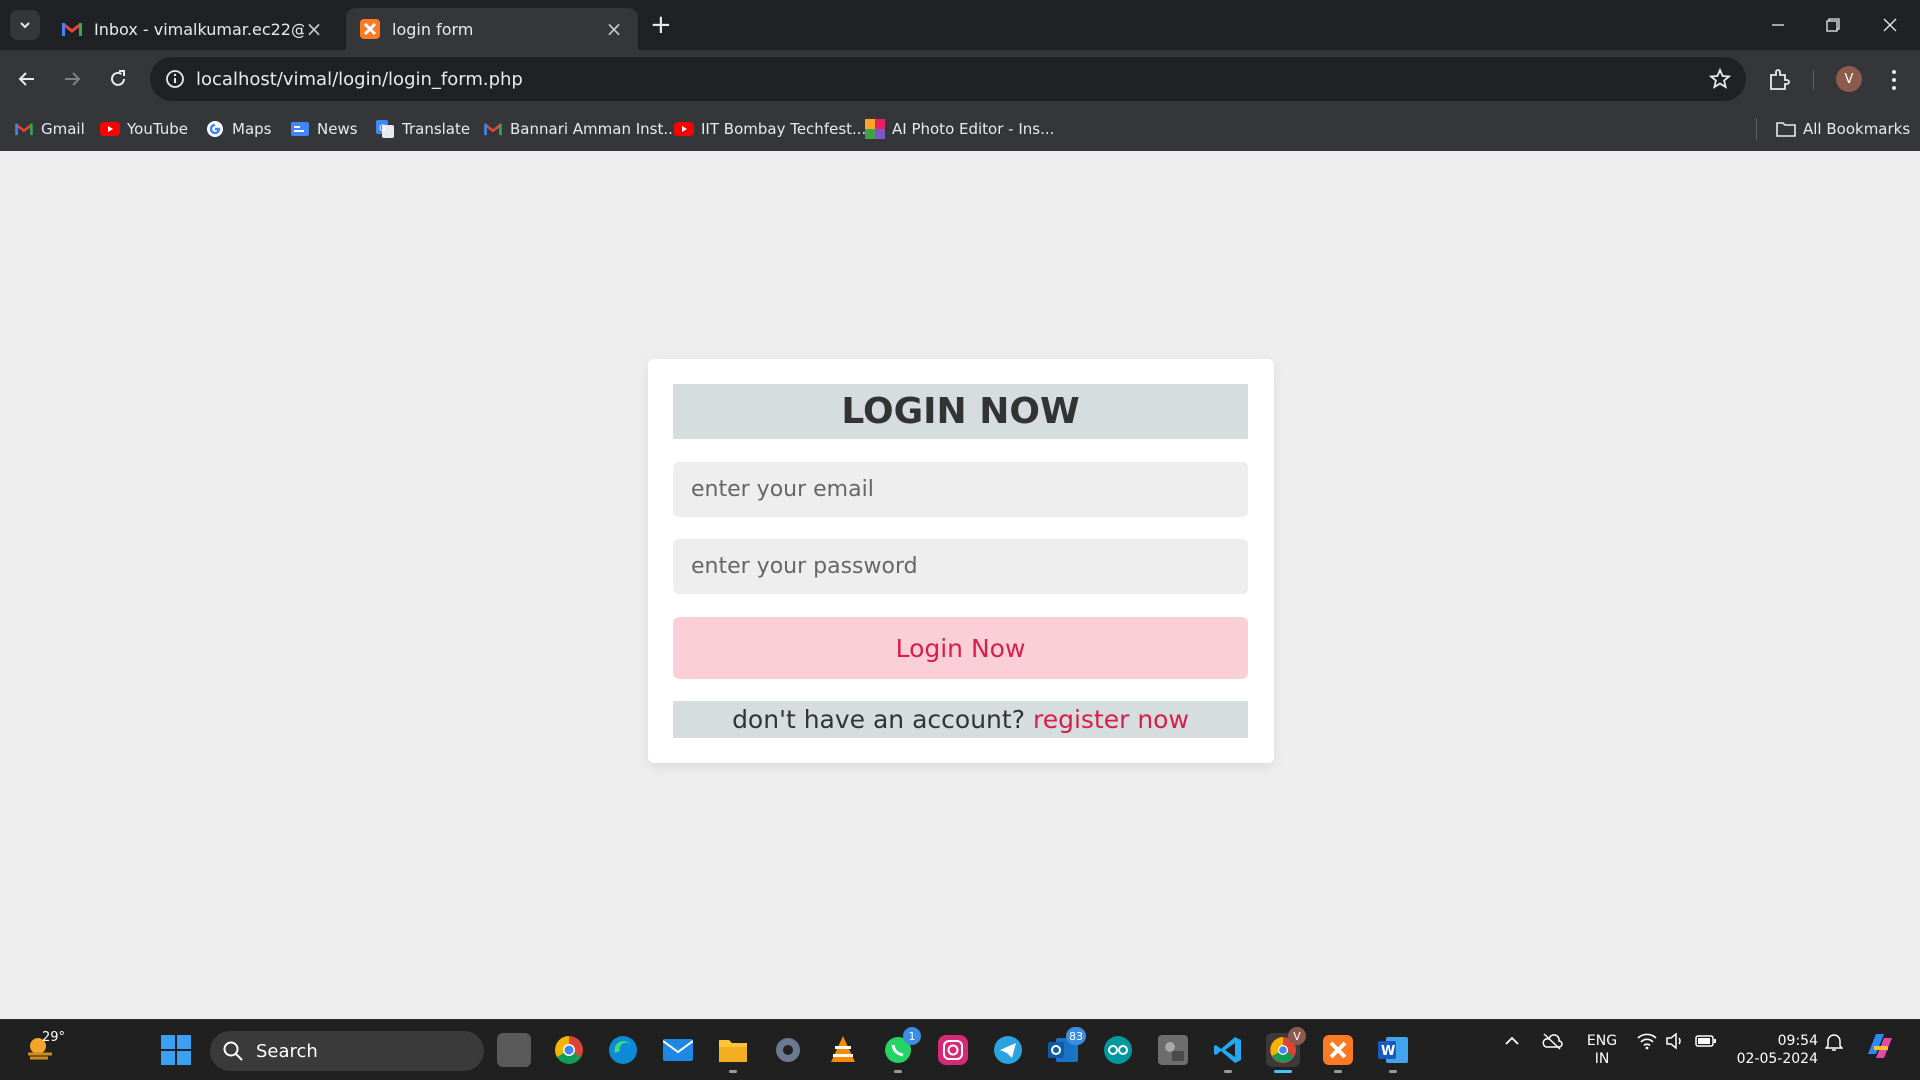  Describe the element at coordinates (678, 1050) in the screenshot. I see `mail-icon` at that location.